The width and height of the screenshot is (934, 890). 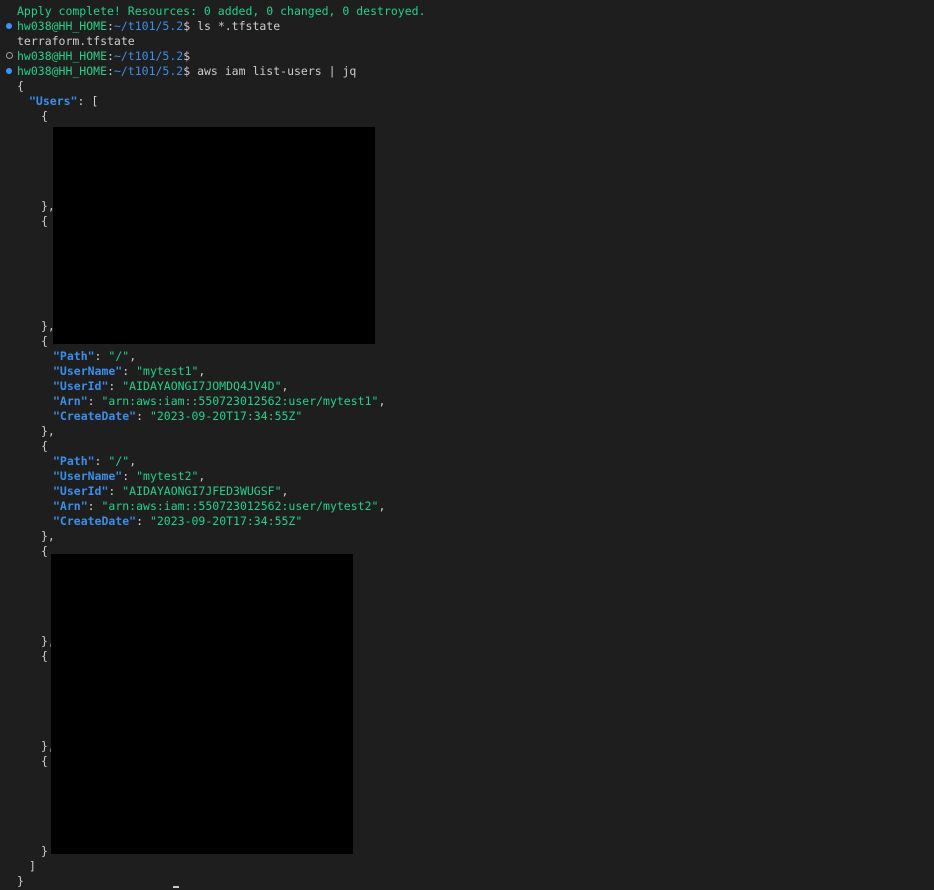 I want to click on prompt-line-2: hw038@HH_HOME:~/t101/5.2$, so click(x=103, y=56).